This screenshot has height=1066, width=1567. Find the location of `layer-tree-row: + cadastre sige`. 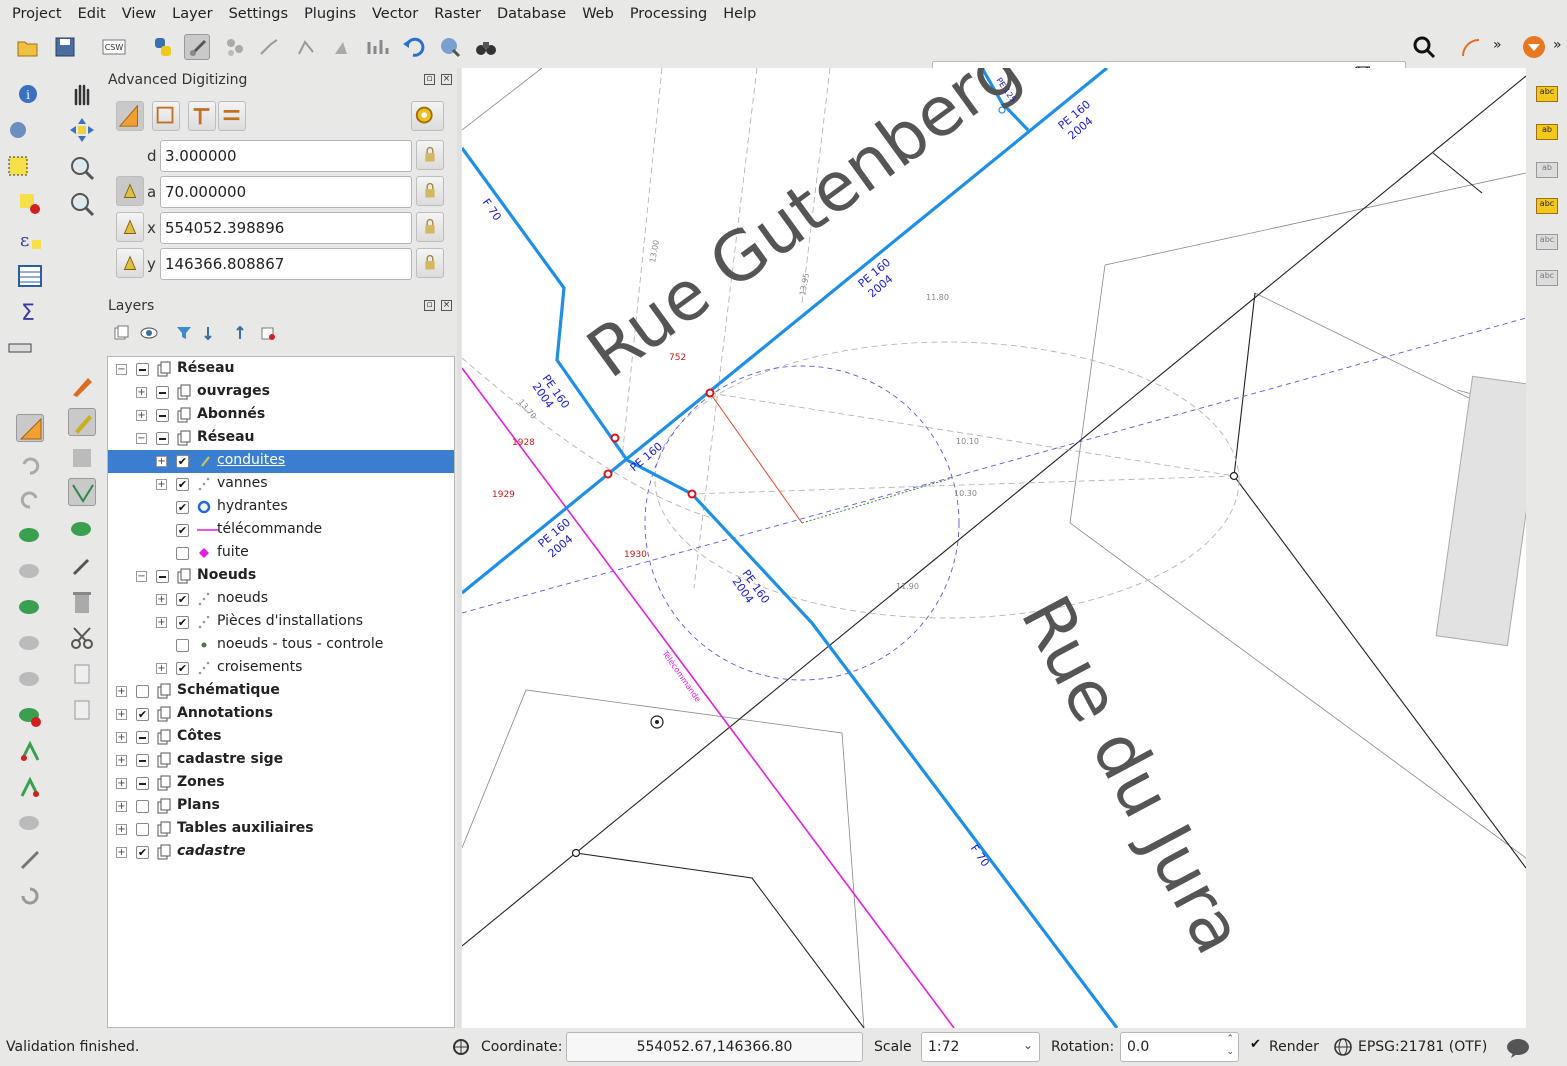

layer-tree-row: + cadastre sige is located at coordinates (281, 760).